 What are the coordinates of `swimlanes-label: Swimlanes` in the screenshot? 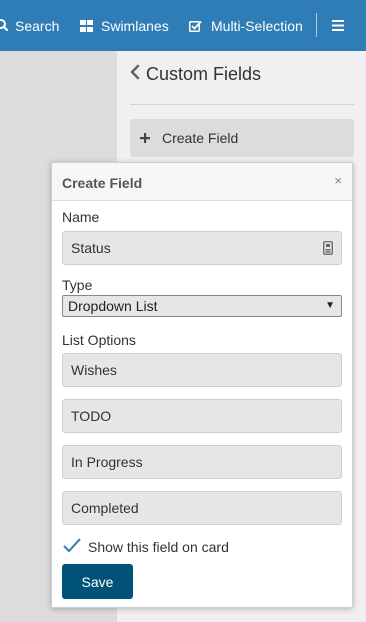 It's located at (135, 25).